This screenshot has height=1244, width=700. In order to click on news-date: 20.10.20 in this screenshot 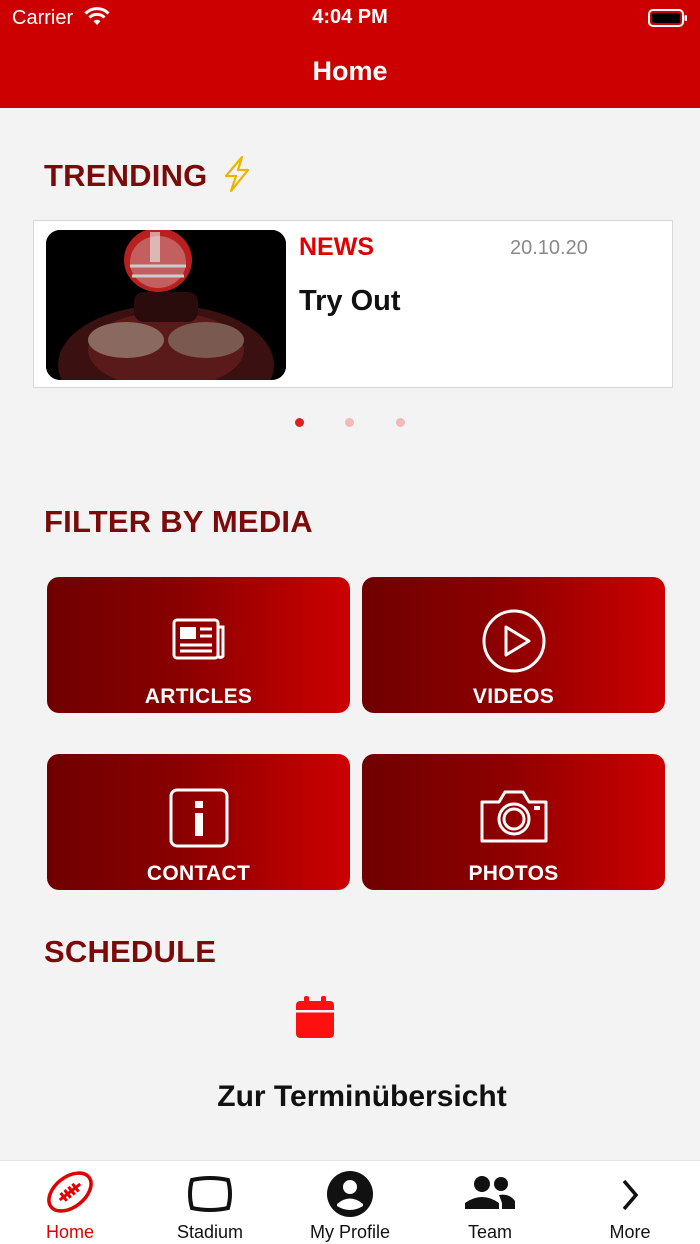, I will do `click(549, 248)`.